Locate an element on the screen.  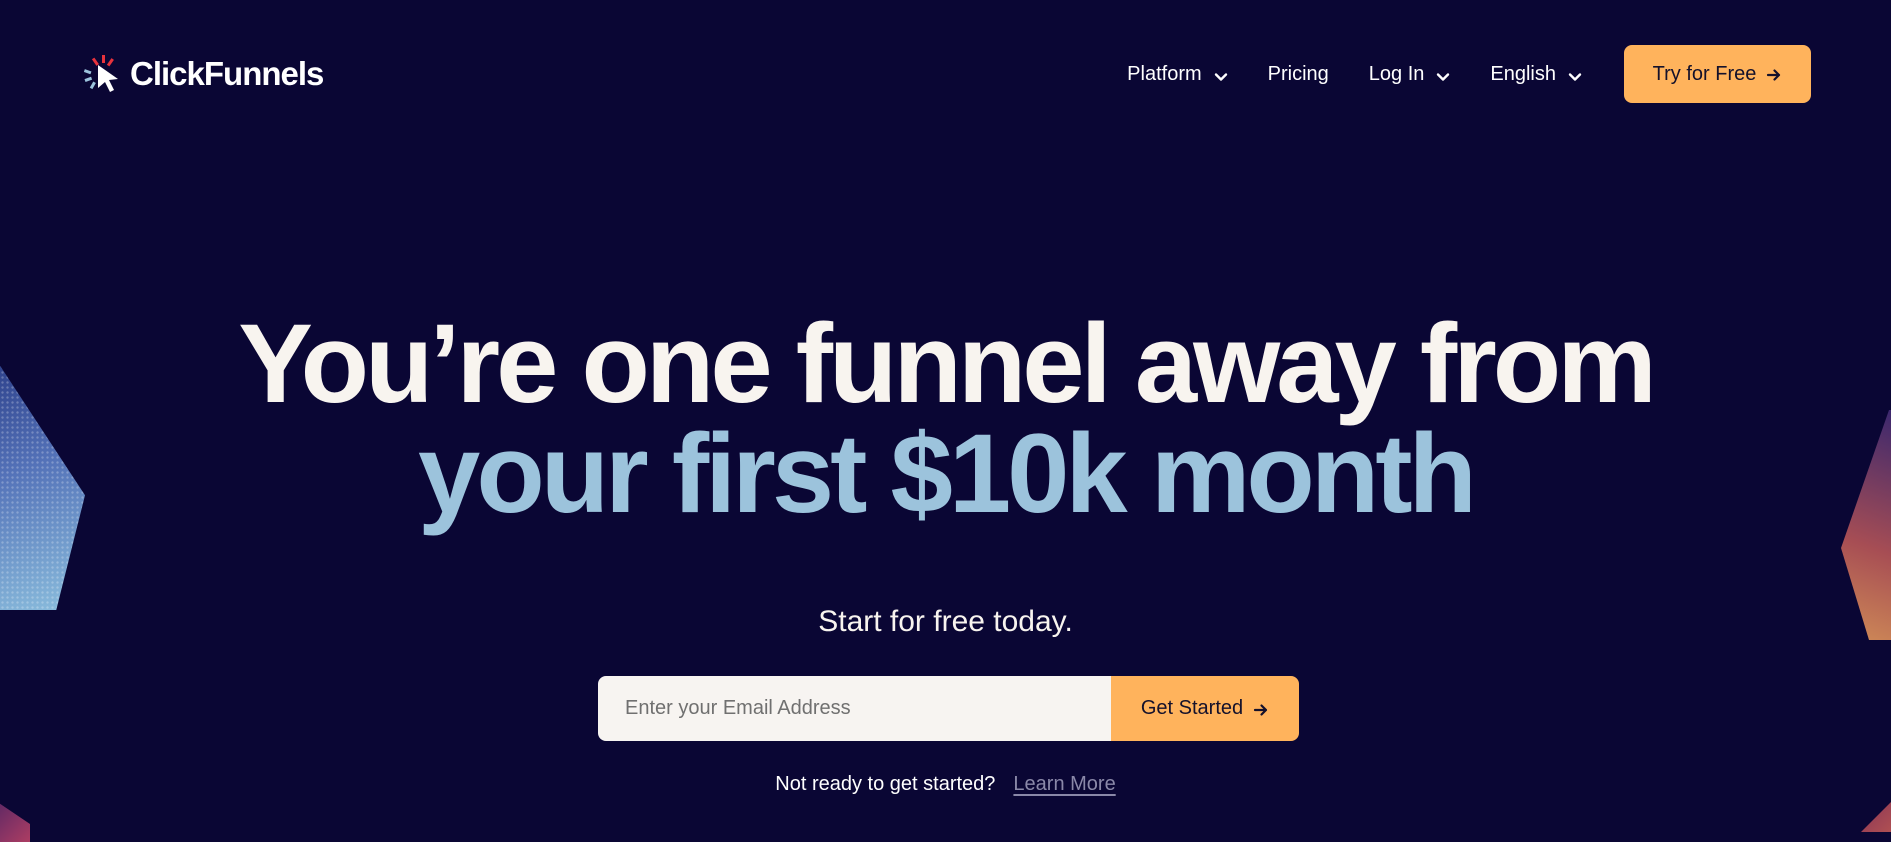
brand-logo: ClickFunnels is located at coordinates (203, 74).